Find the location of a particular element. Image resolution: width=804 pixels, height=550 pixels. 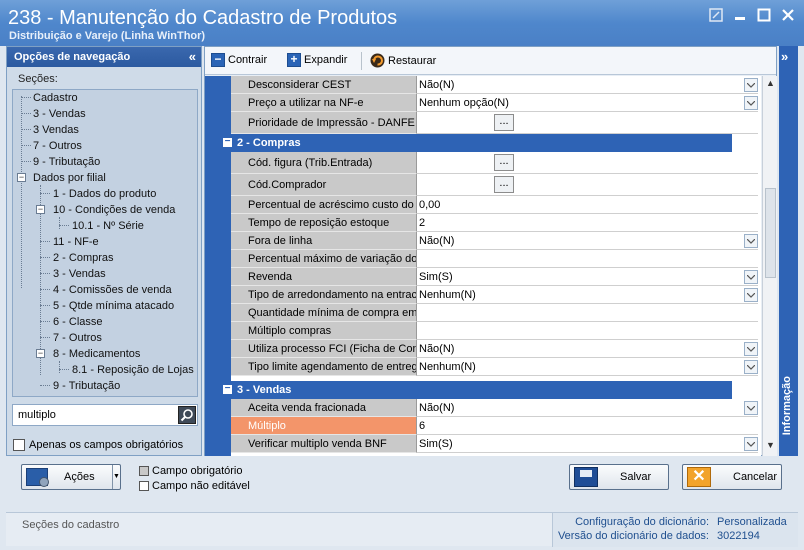

plus-icon: + is located at coordinates (294, 60).